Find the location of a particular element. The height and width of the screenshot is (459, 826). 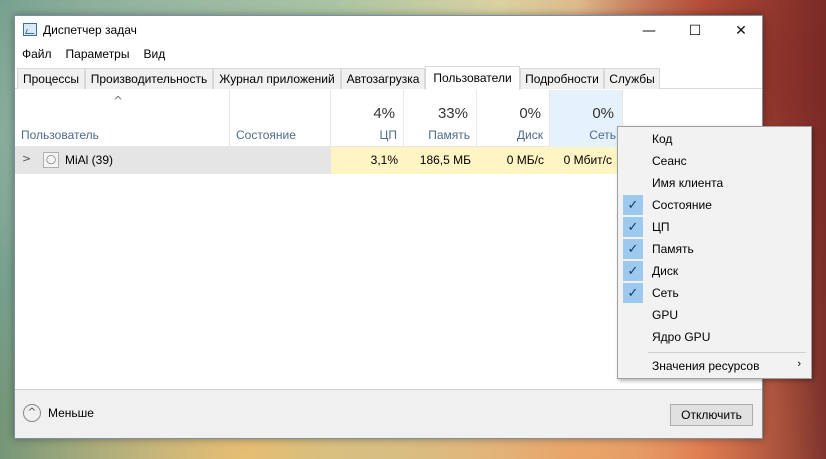

ctx-item-resource-values: Значения ресурсов › is located at coordinates (714, 366).